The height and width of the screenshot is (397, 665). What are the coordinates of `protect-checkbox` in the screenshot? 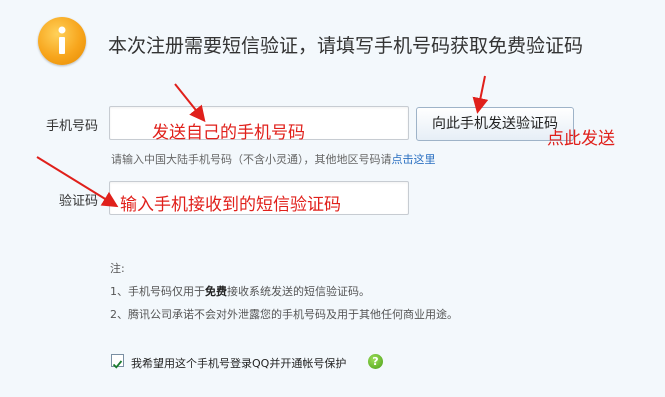 It's located at (117, 361).